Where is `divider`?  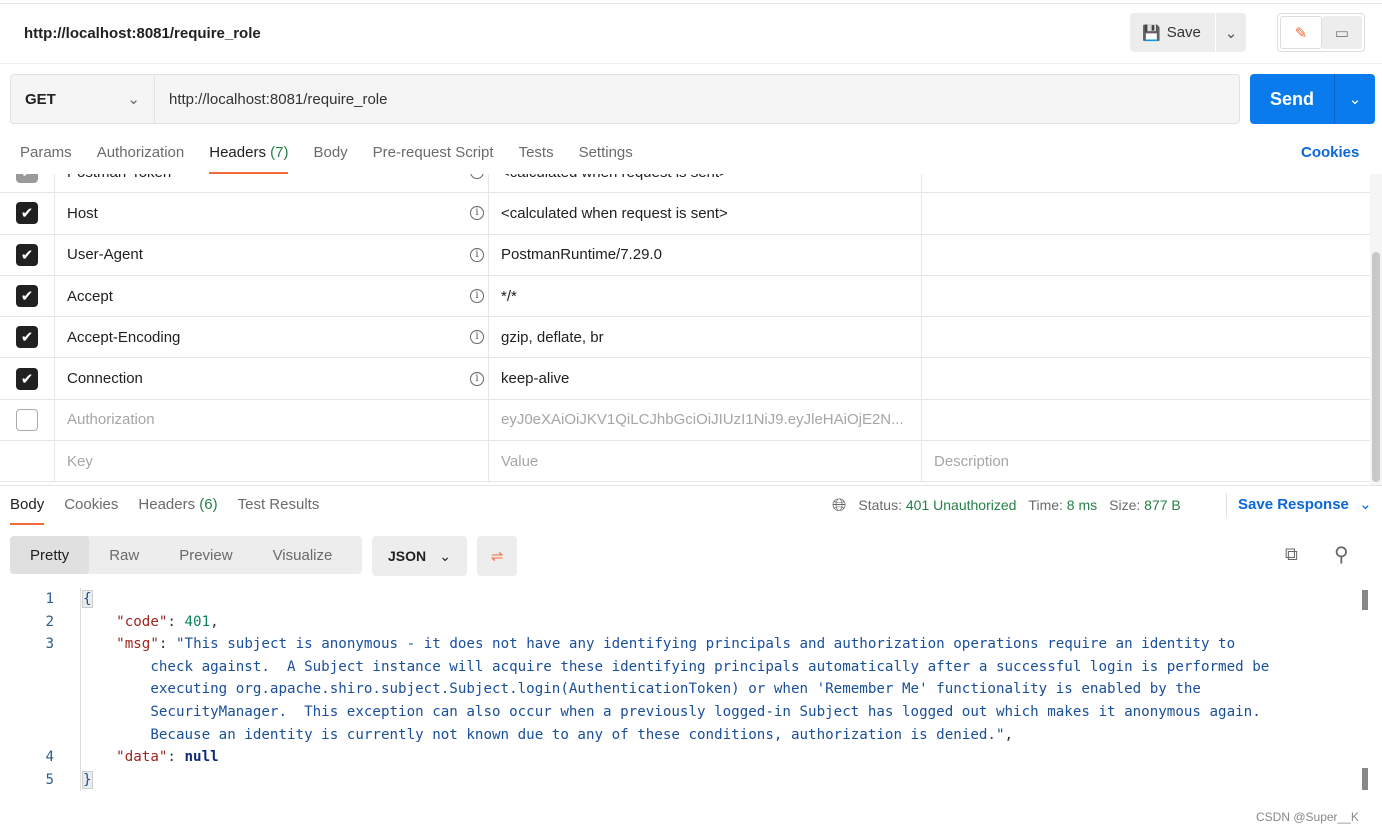 divider is located at coordinates (691, 63).